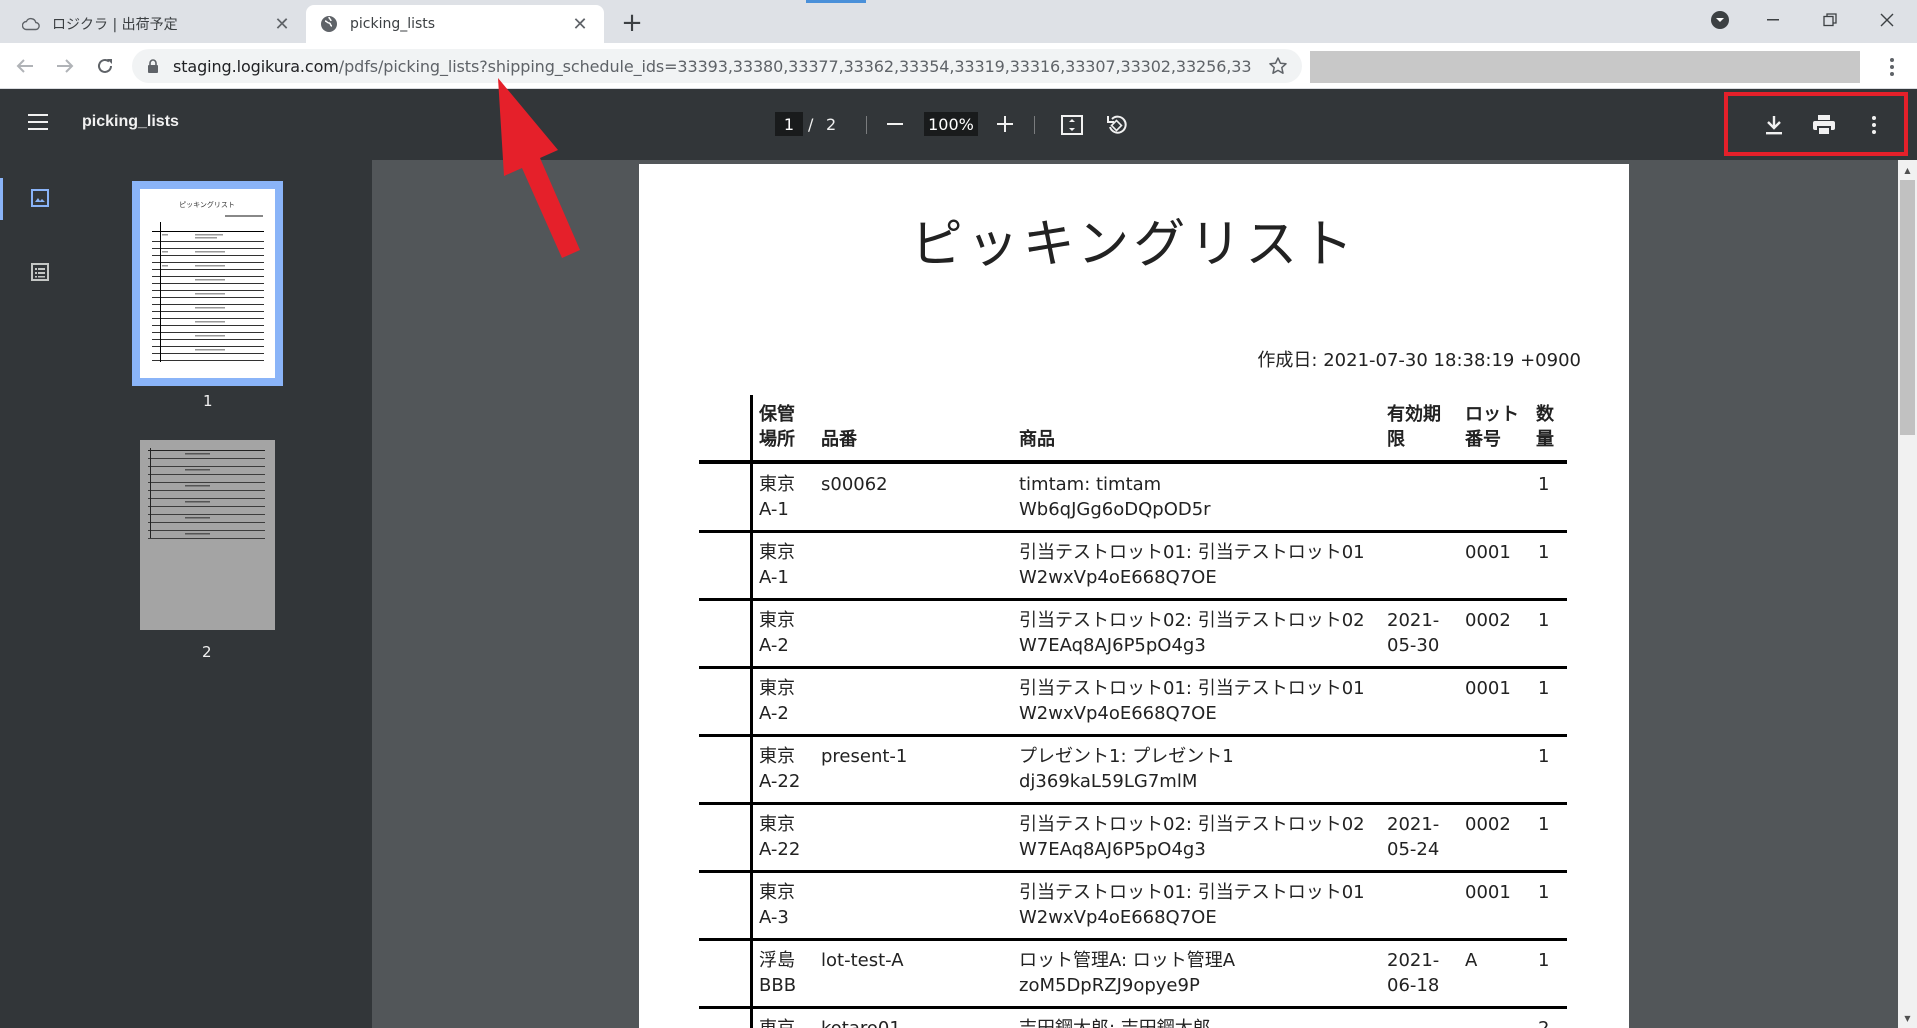 This screenshot has width=1917, height=1028. Describe the element at coordinates (1816, 124) in the screenshot. I see `annotation-highlight-box` at that location.